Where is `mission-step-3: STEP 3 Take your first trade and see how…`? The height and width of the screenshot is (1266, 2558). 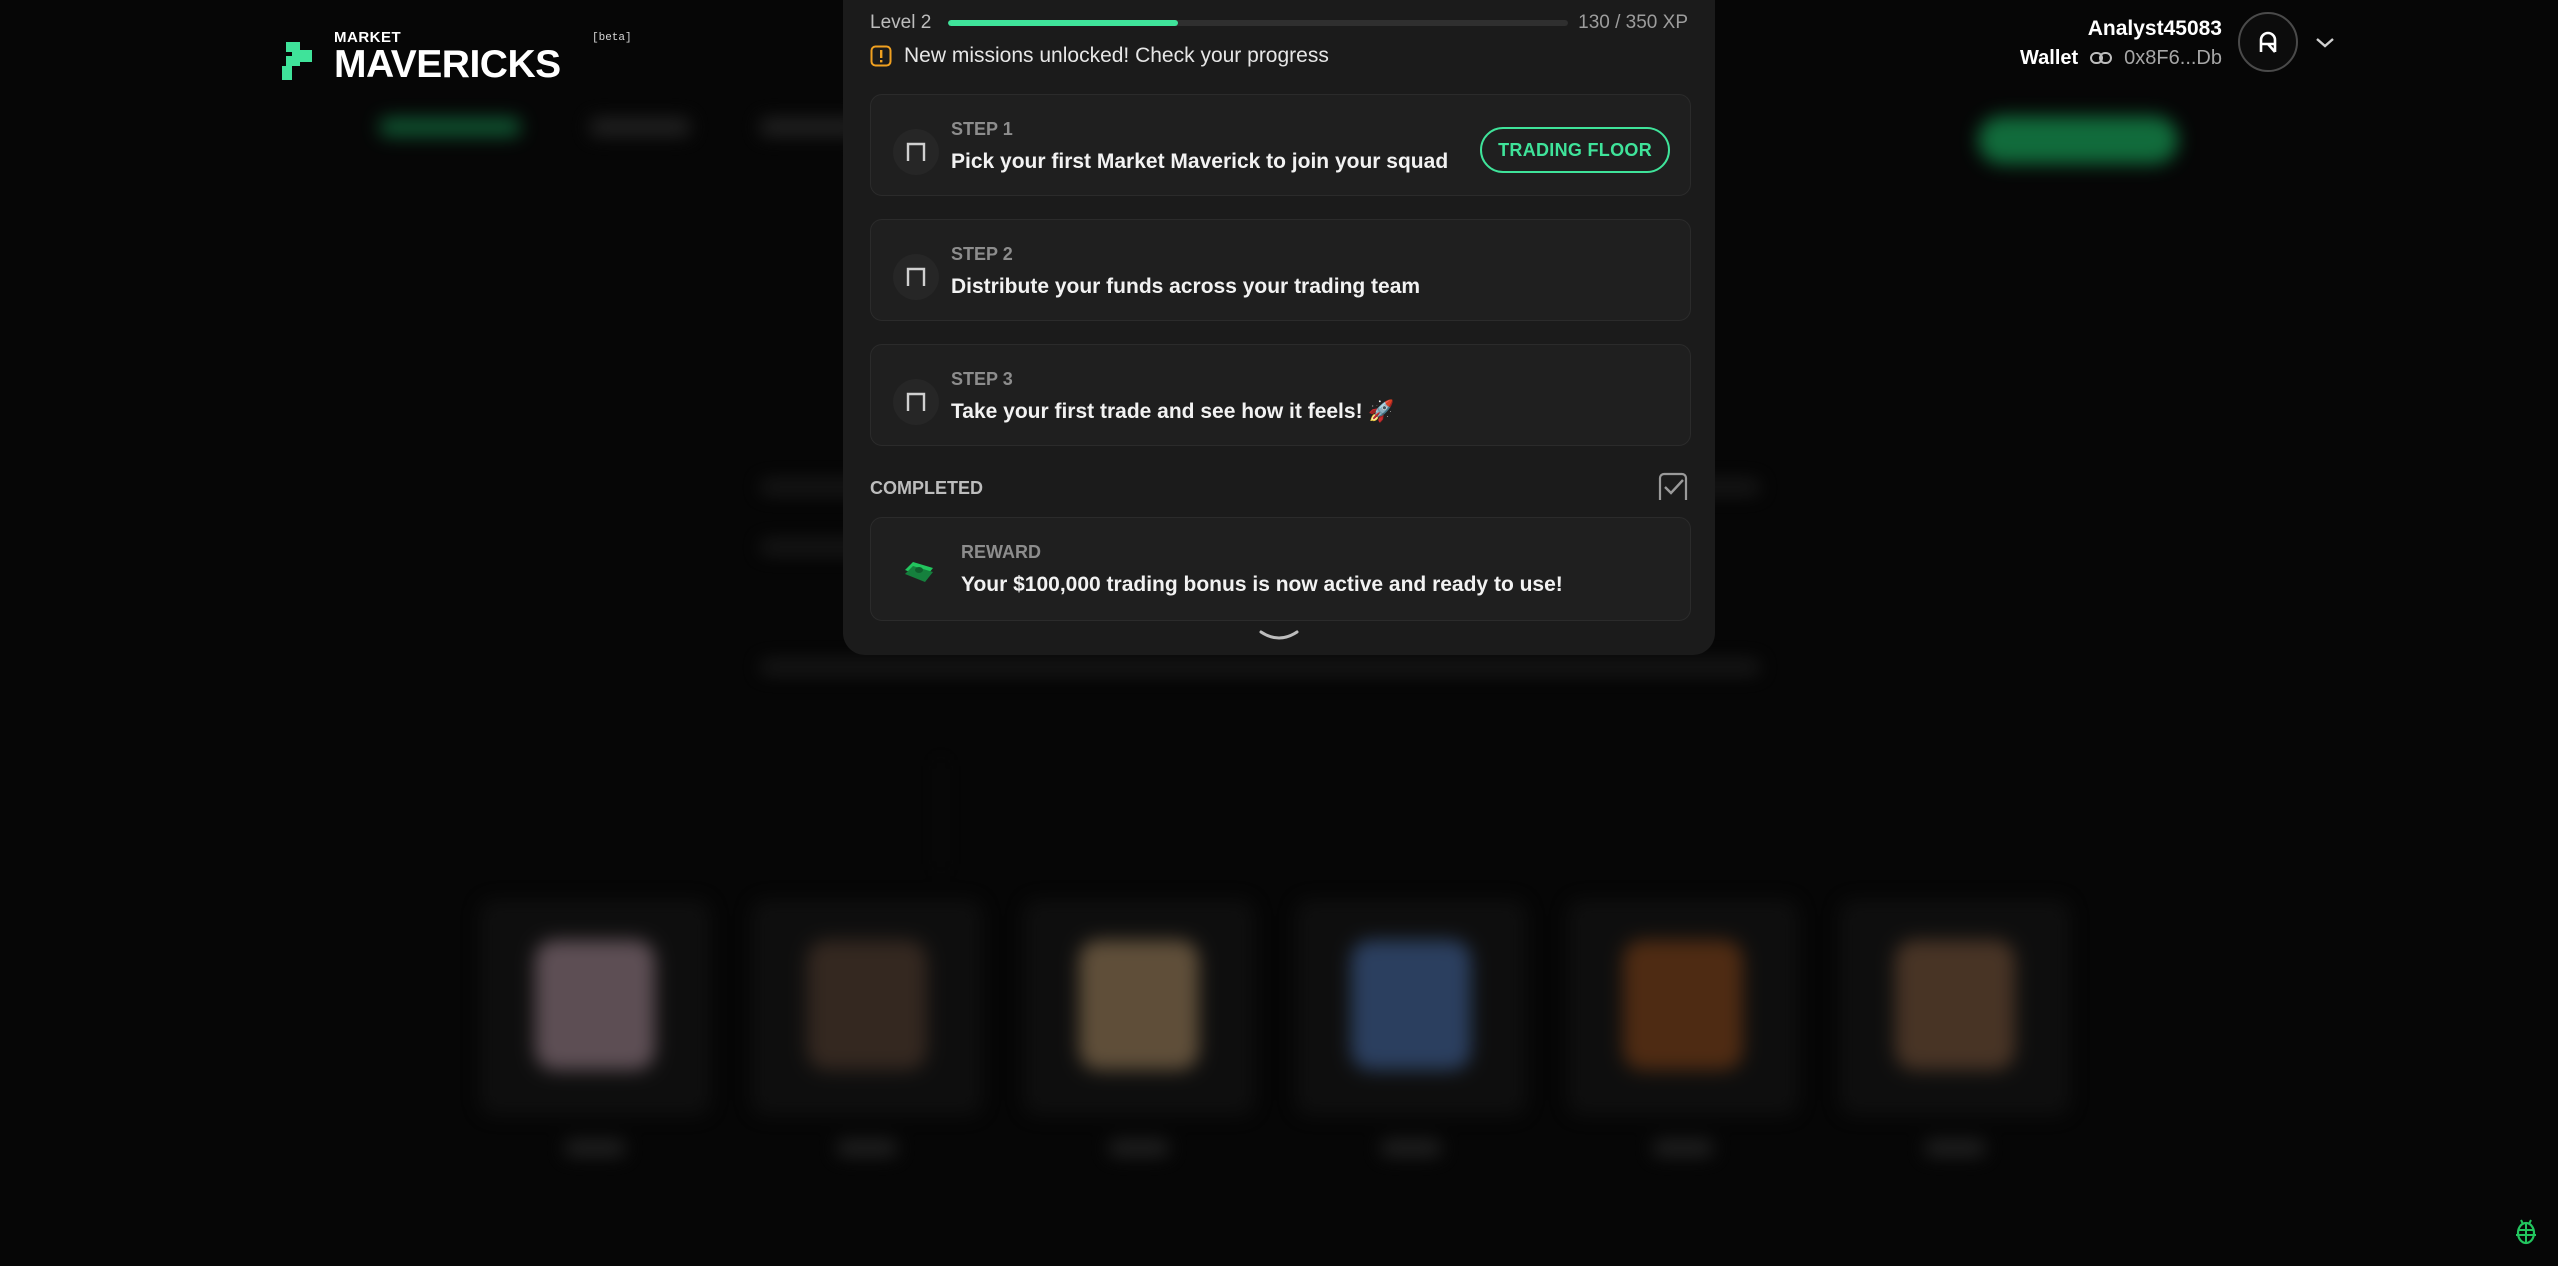
mission-step-3: STEP 3 Take your first trade and see how… is located at coordinates (1280, 395).